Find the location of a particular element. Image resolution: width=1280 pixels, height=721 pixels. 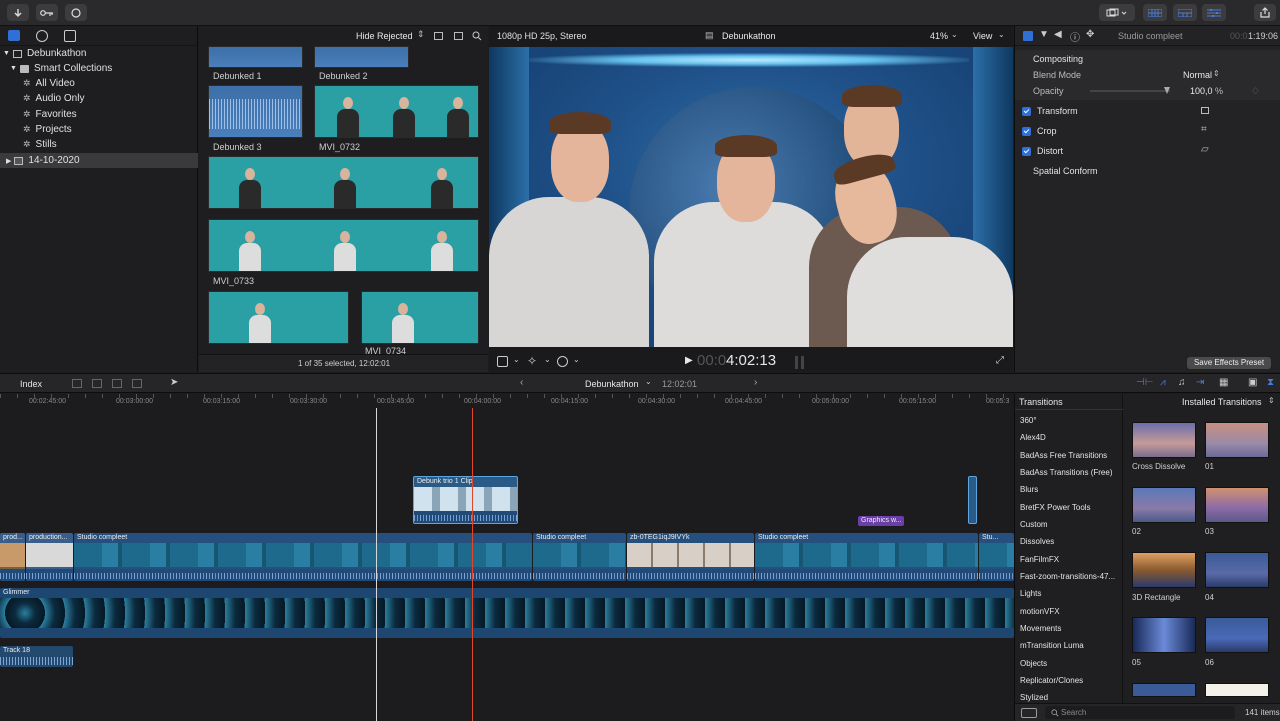

playhead is located at coordinates (376, 564).